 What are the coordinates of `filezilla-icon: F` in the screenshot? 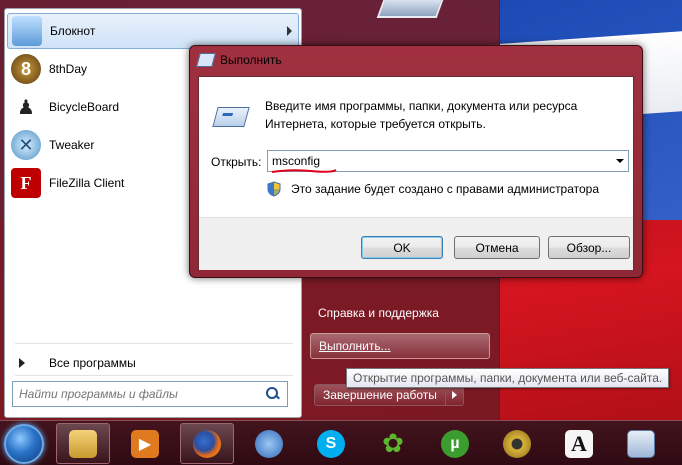 It's located at (26, 183).